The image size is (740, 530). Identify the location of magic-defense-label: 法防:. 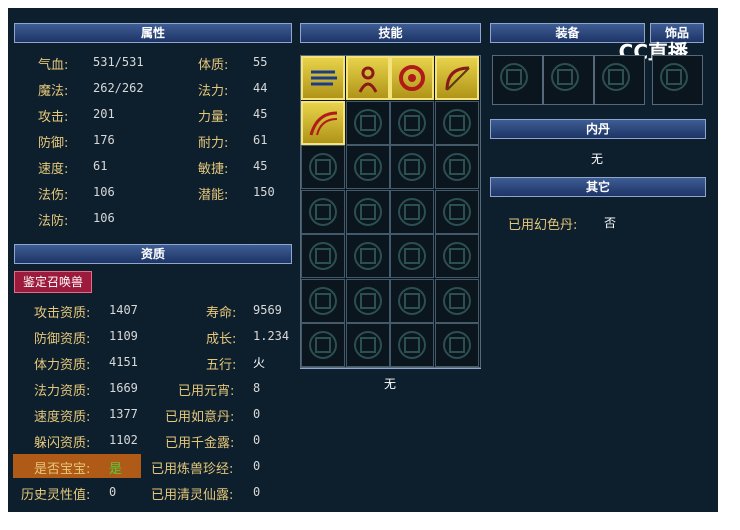
(53, 221).